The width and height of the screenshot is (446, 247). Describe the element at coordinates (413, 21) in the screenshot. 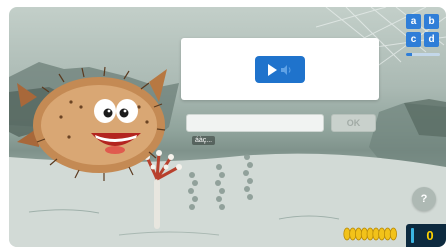

I see `tile-a: a` at that location.